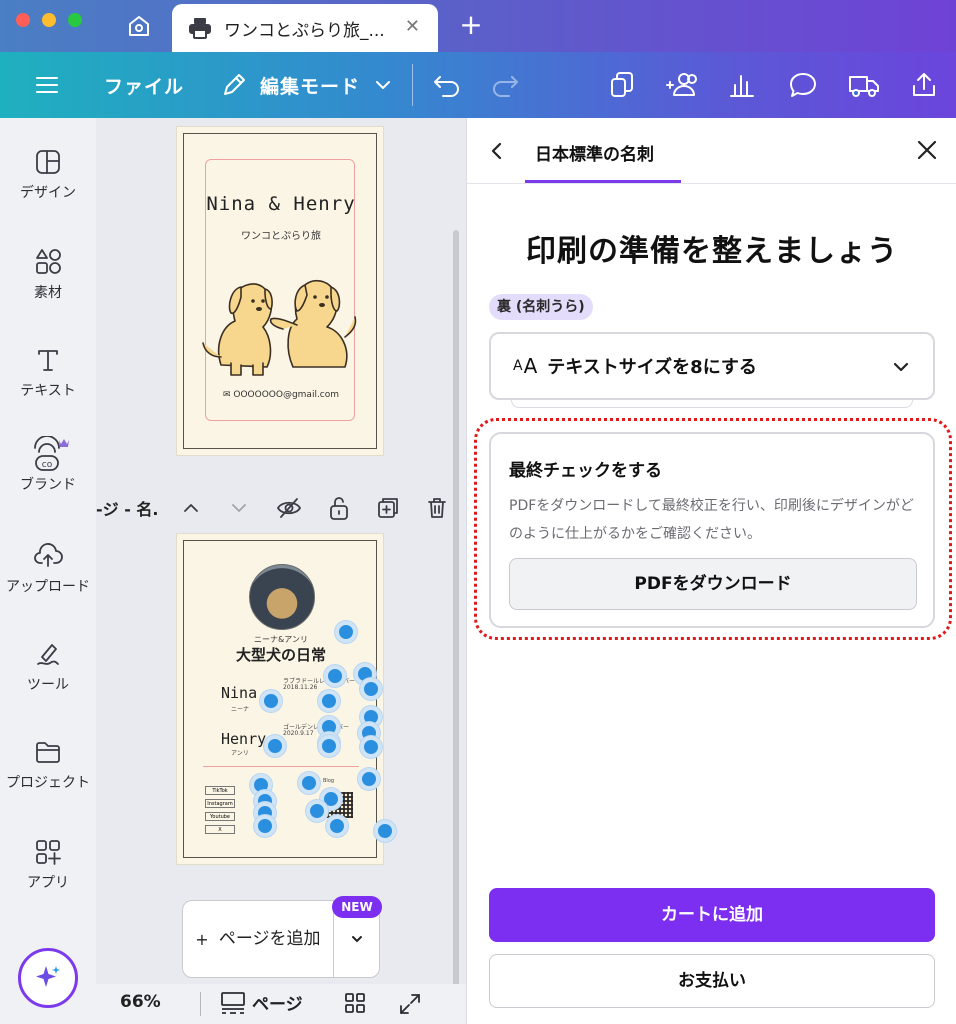  Describe the element at coordinates (279, 327) in the screenshot. I see `dogs-illustration` at that location.